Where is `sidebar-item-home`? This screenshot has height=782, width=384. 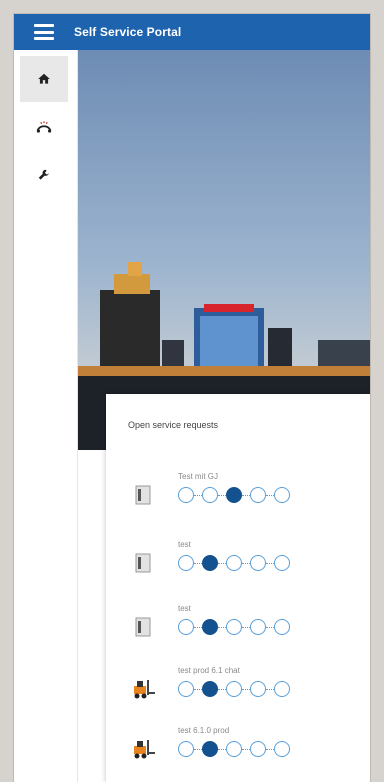
sidebar-item-home is located at coordinates (44, 79).